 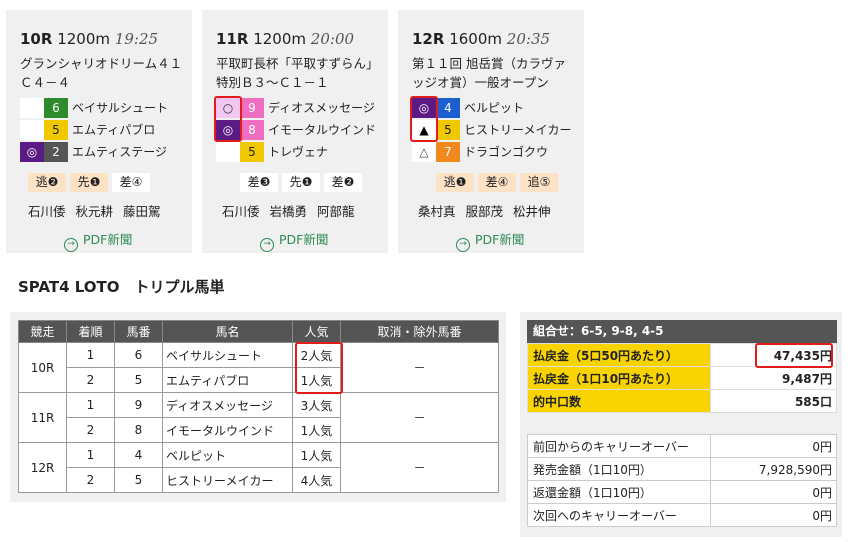 I want to click on combination-label: 組合せ：6-5, 9-8, 4-5, so click(x=682, y=331).